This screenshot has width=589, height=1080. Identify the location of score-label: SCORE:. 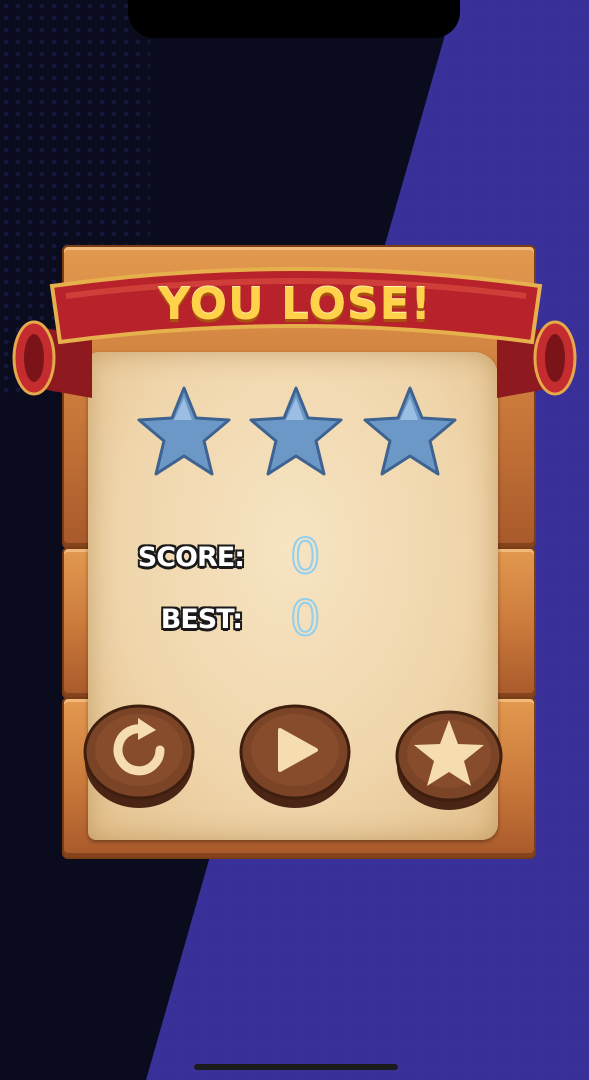
(191, 557).